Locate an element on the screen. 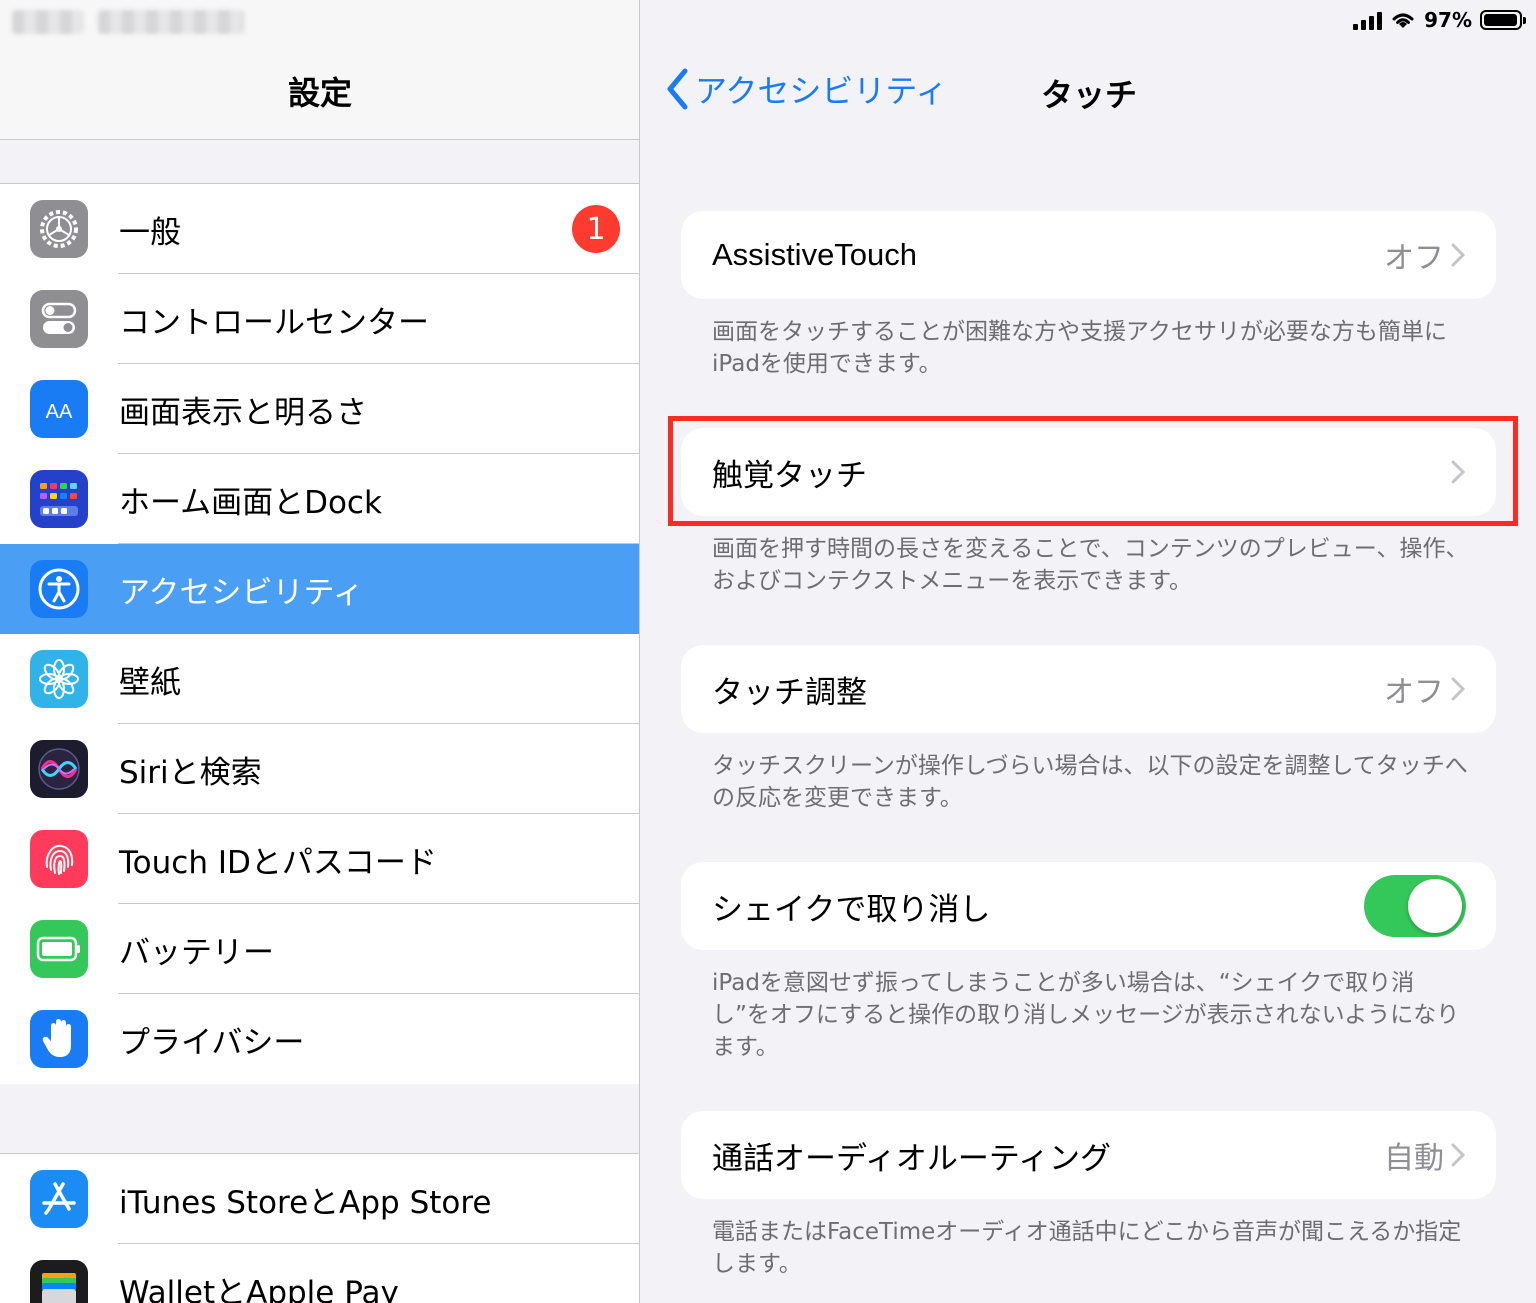 The width and height of the screenshot is (1536, 1303). app-store-icon is located at coordinates (59, 1199).